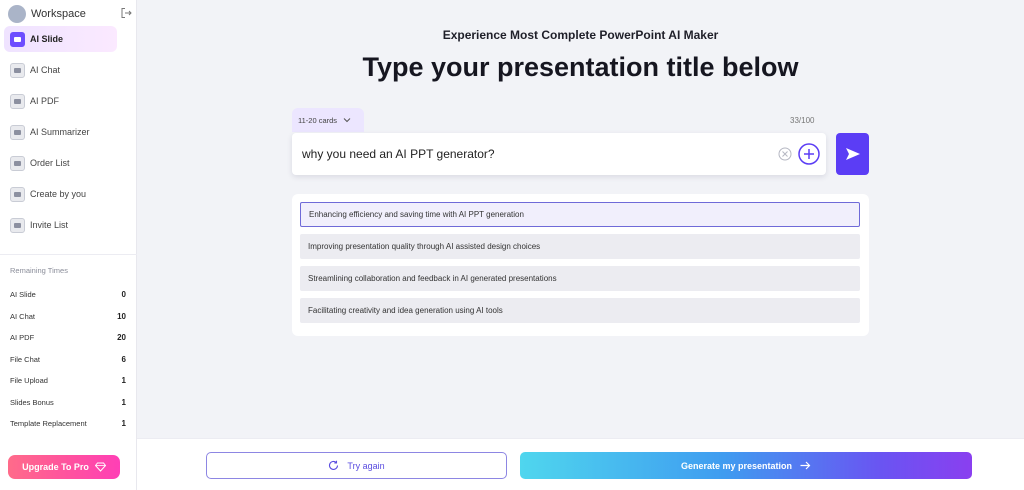 The height and width of the screenshot is (490, 1024). What do you see at coordinates (68, 381) in the screenshot?
I see `remaining-row: File Upload 1` at bounding box center [68, 381].